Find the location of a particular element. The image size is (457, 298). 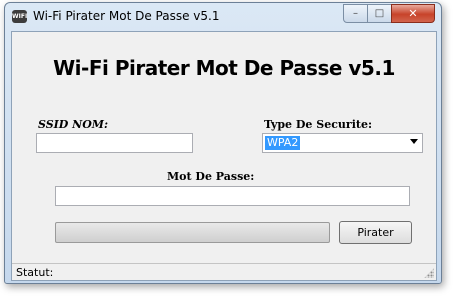

close-icon: ✕ is located at coordinates (413, 13).